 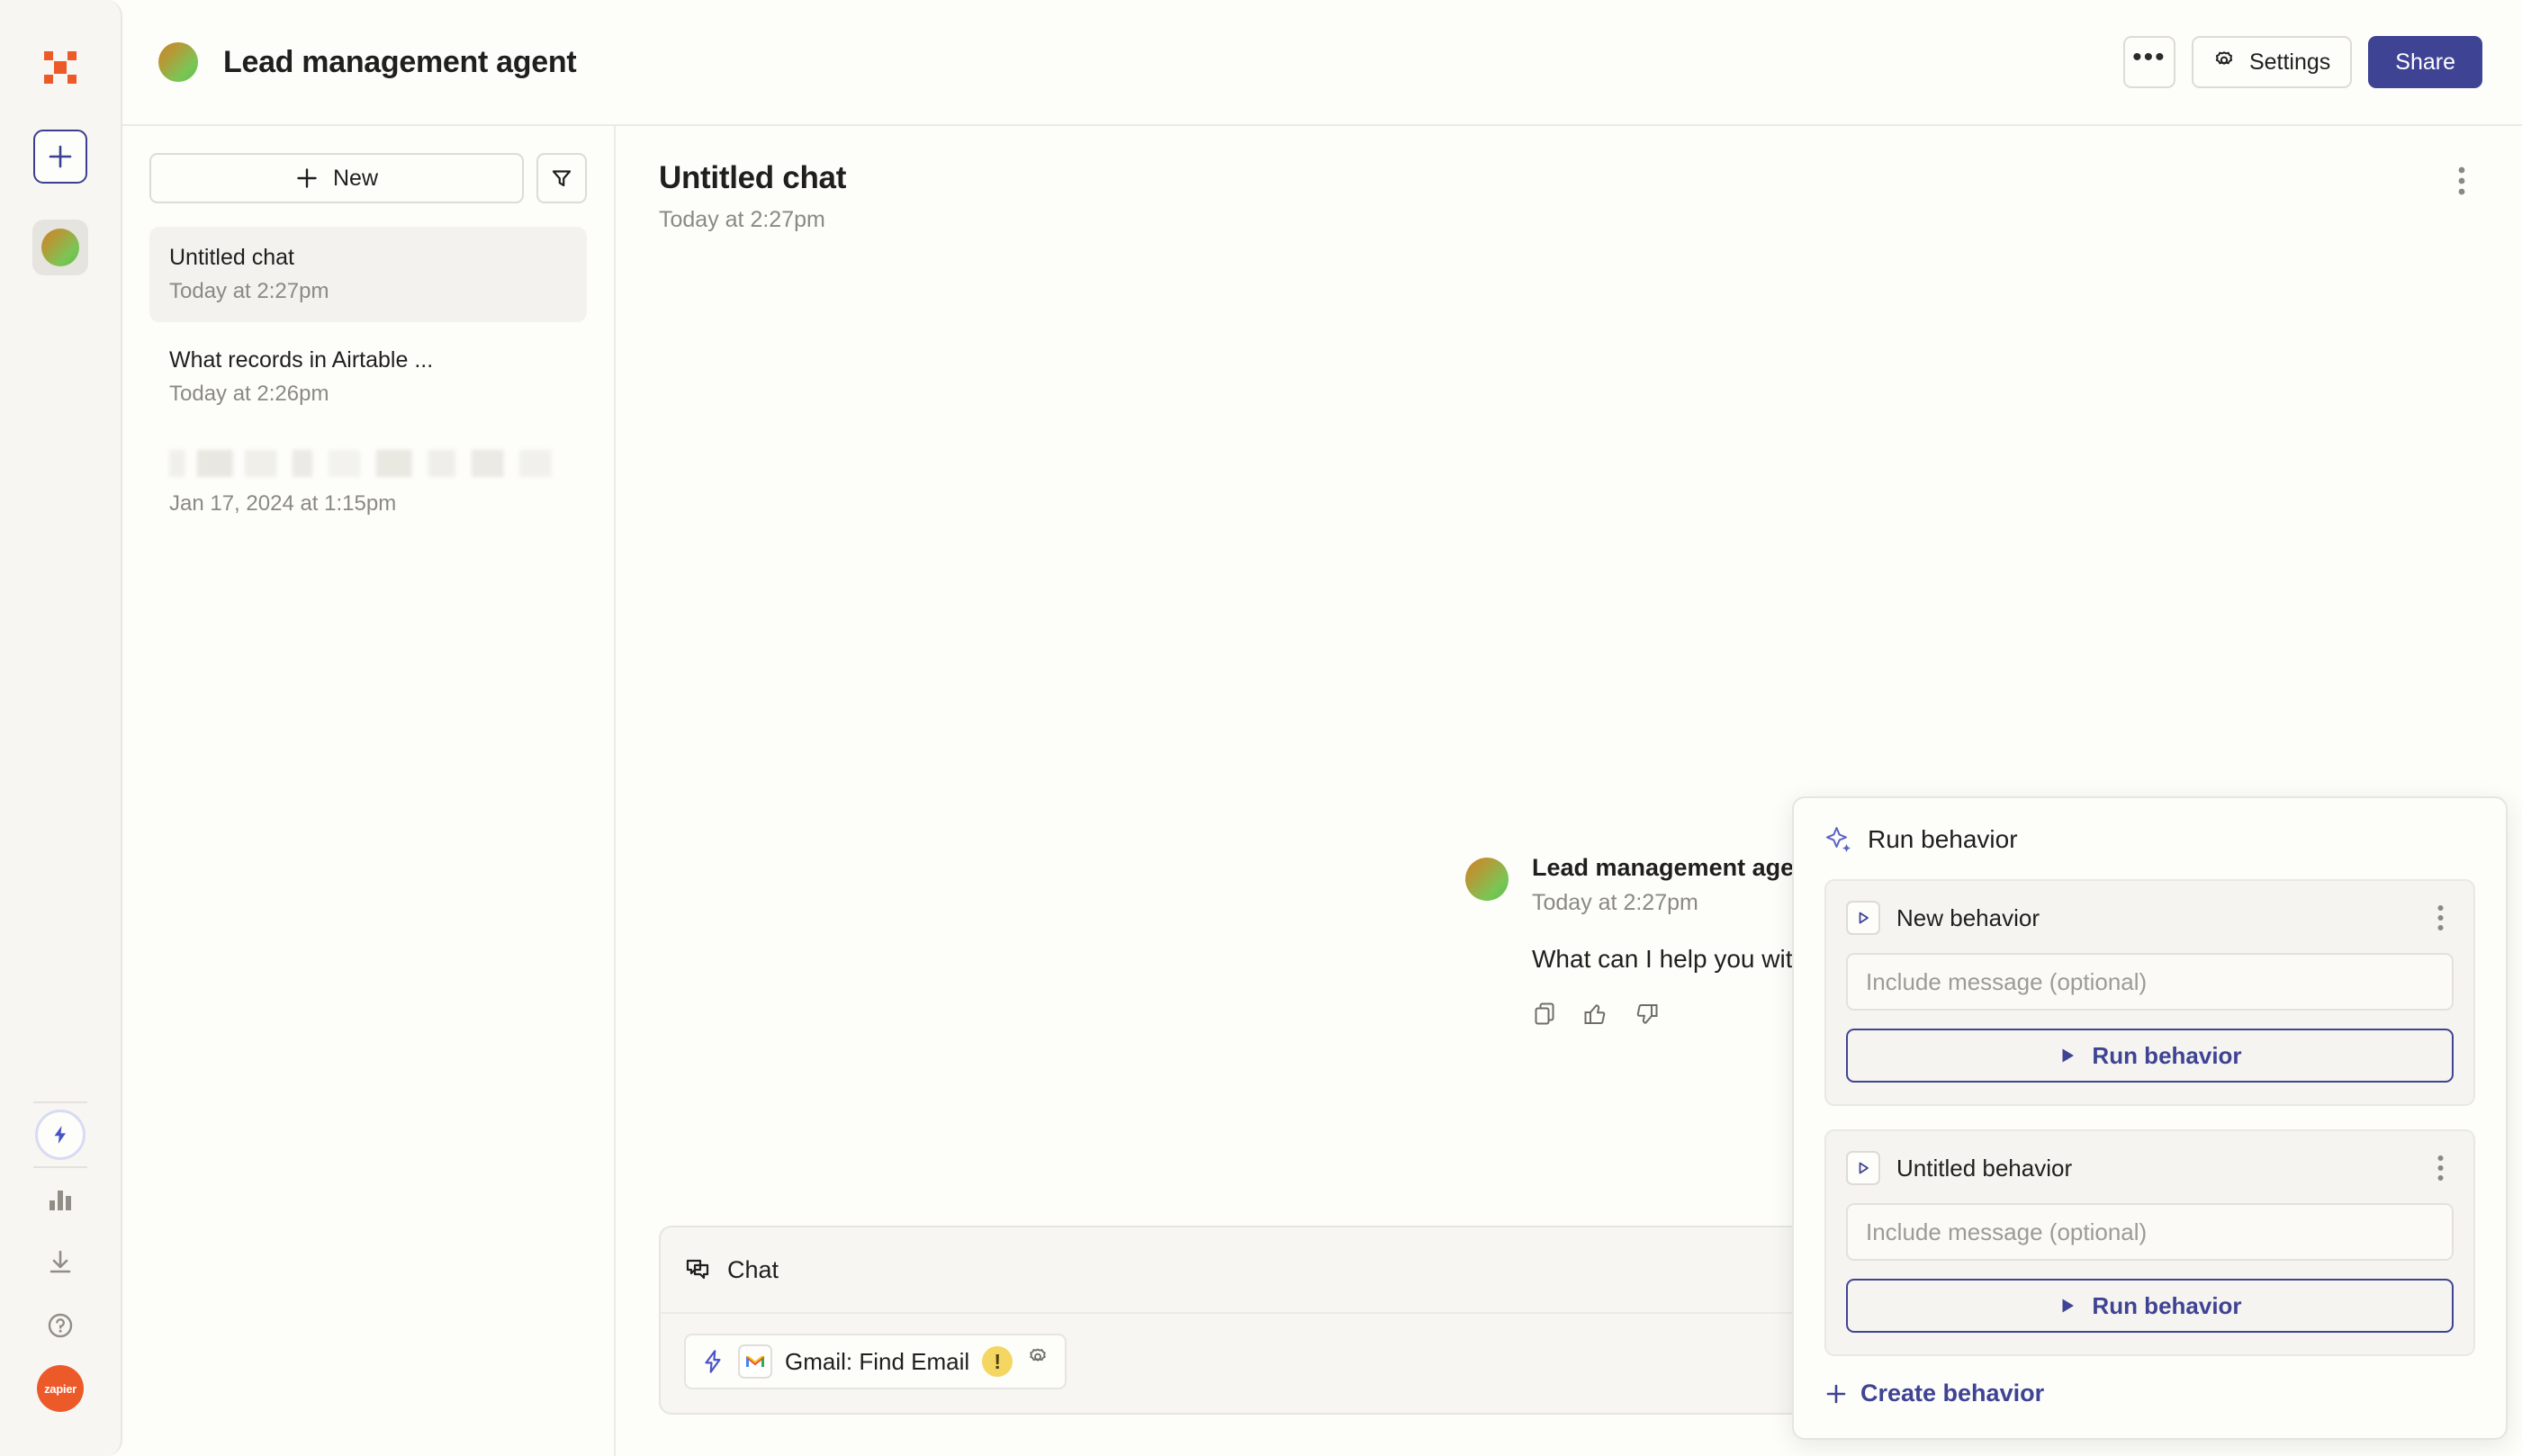 I want to click on message-actions, so click(x=1676, y=1014).